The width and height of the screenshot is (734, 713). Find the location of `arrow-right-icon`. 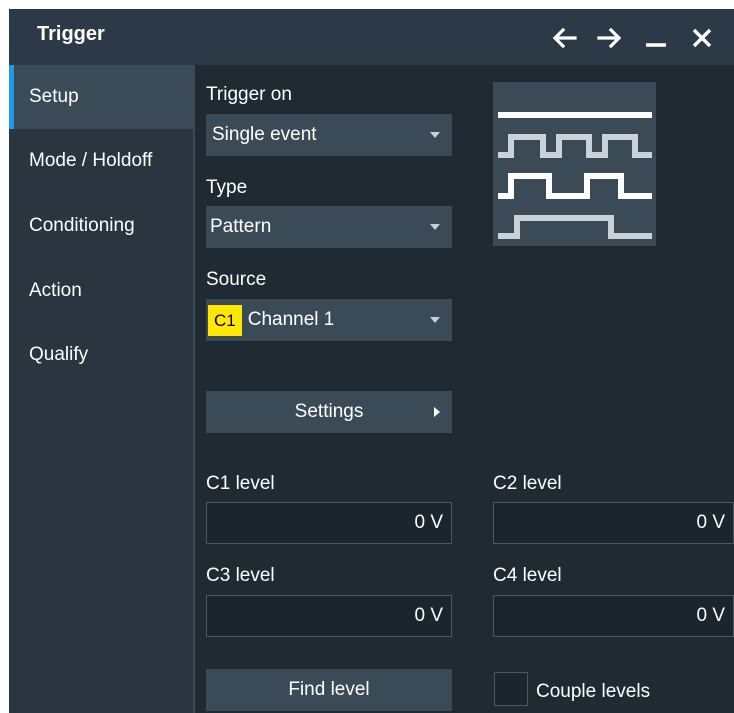

arrow-right-icon is located at coordinates (610, 38).